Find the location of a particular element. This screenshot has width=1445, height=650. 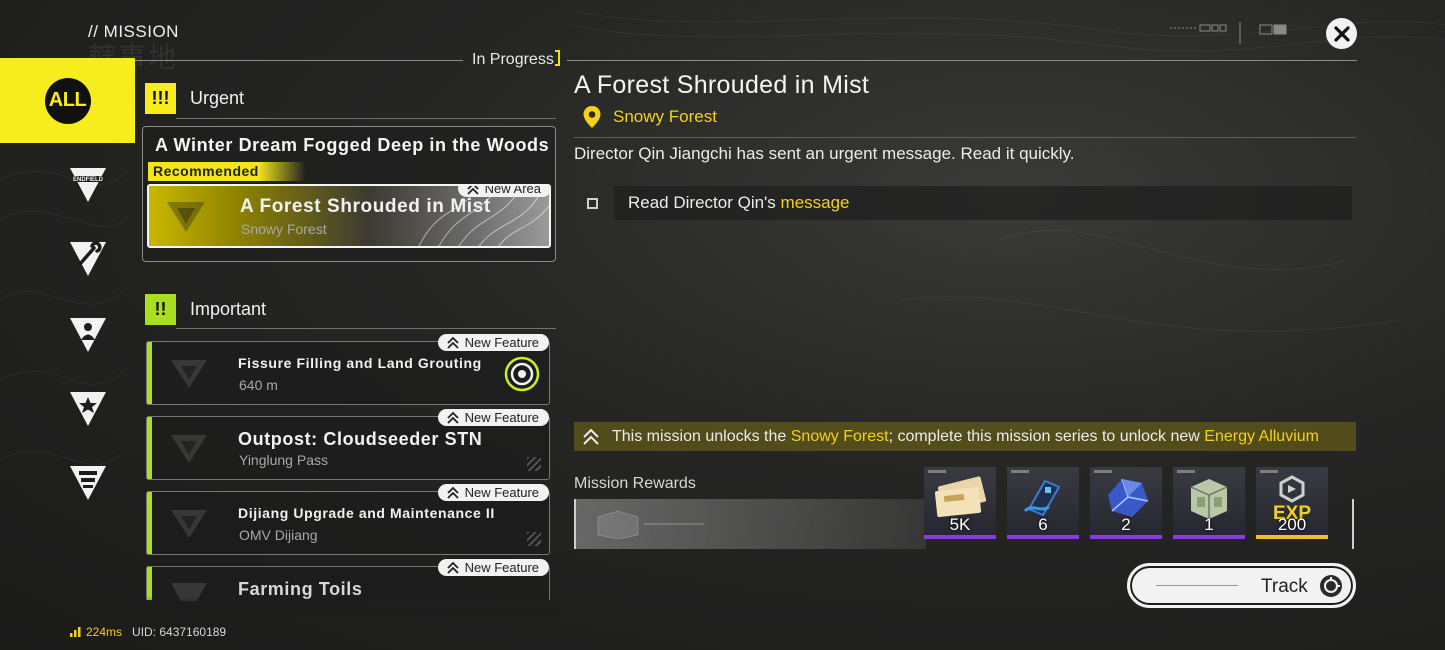

page-title: 轄事地 // MISSION is located at coordinates (133, 48).